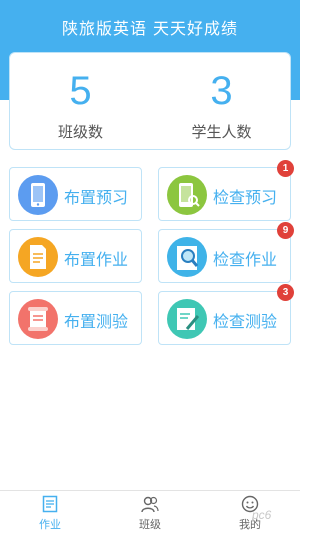 The width and height of the screenshot is (320, 533). I want to click on tab-profile-label: 我的, so click(250, 524).